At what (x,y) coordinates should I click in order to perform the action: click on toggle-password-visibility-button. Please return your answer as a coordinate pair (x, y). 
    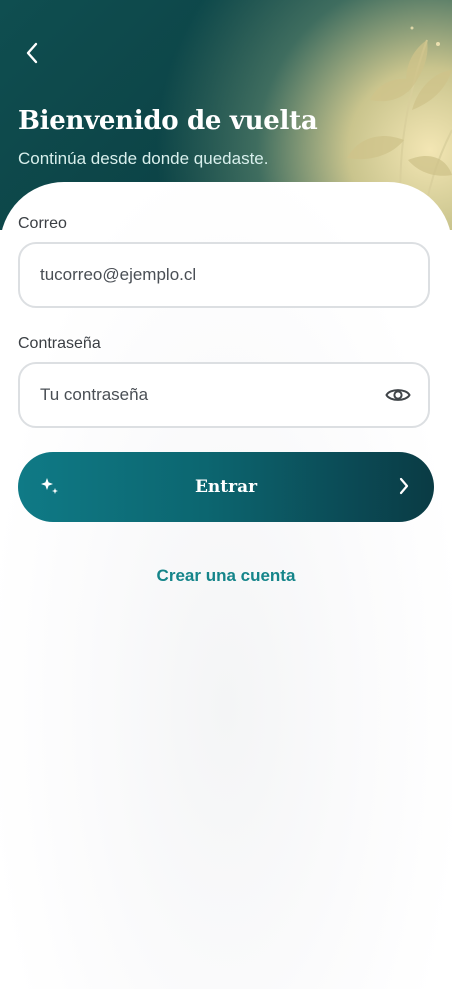
    Looking at the image, I should click on (398, 395).